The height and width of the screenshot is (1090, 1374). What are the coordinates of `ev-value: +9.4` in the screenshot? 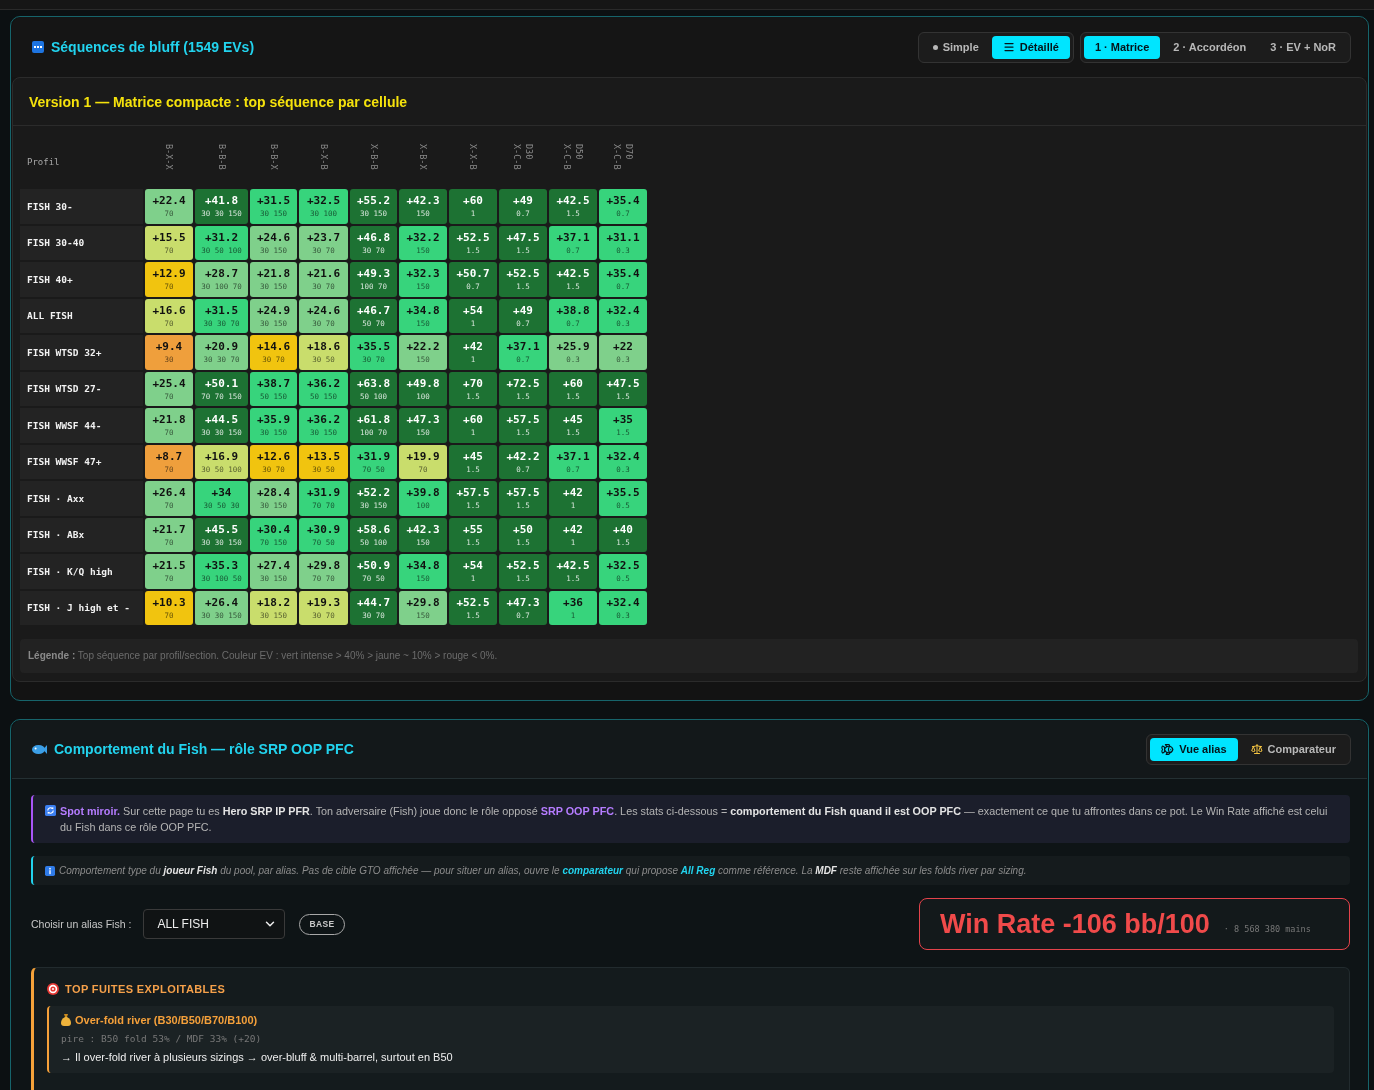 It's located at (169, 347).